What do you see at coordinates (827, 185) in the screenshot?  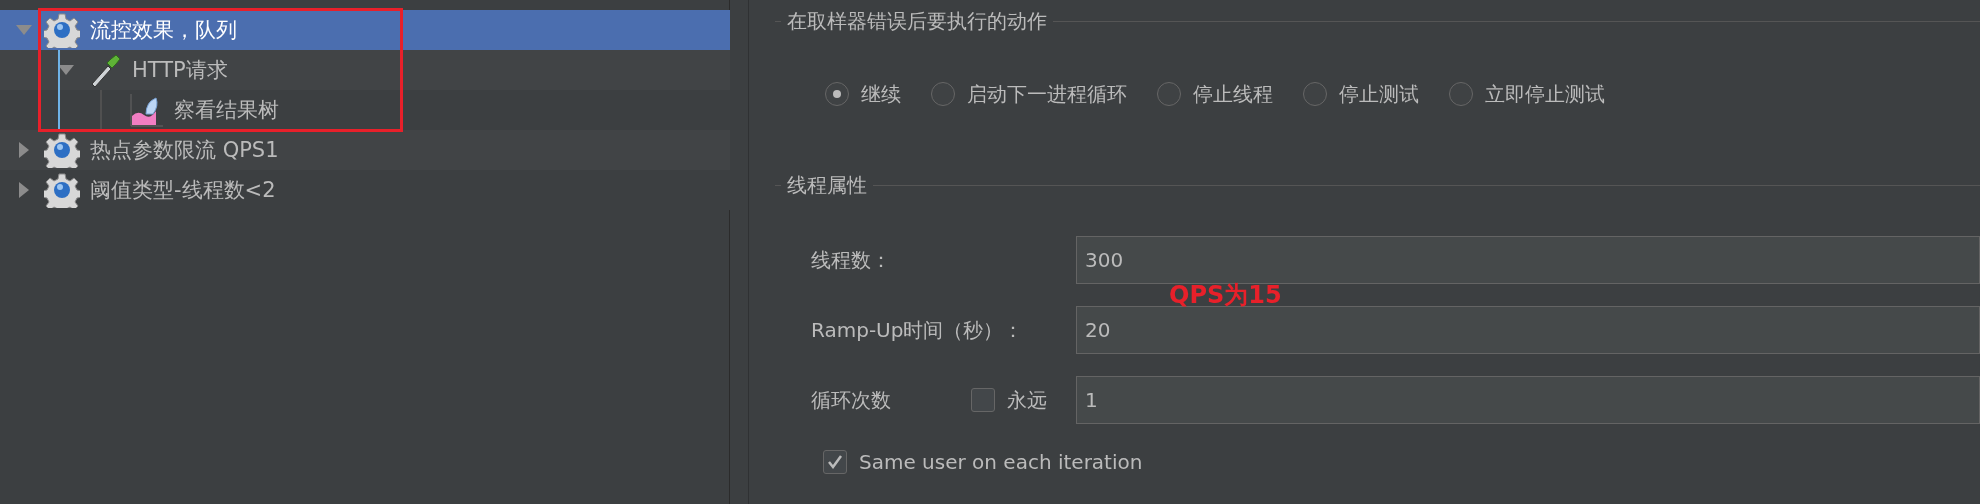 I see `section-title: 线程属性` at bounding box center [827, 185].